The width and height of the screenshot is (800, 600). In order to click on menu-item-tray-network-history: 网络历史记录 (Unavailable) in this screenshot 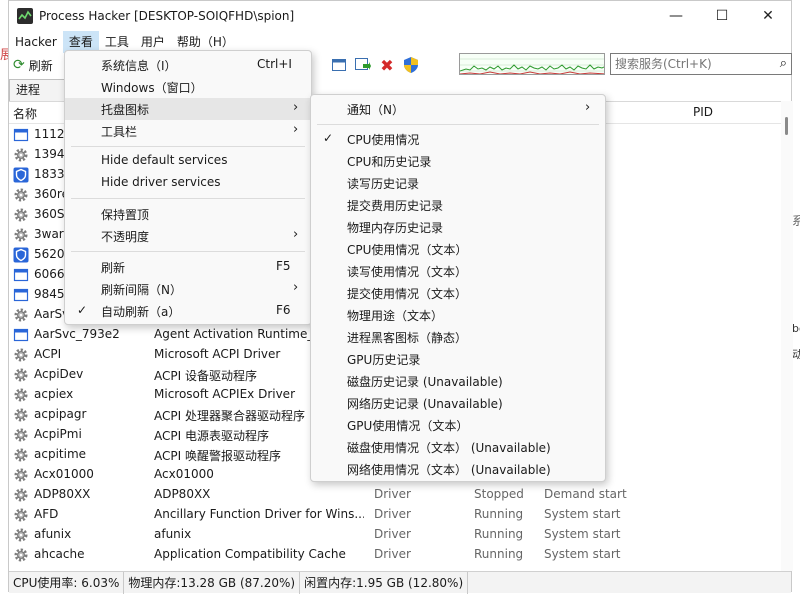, I will do `click(458, 403)`.